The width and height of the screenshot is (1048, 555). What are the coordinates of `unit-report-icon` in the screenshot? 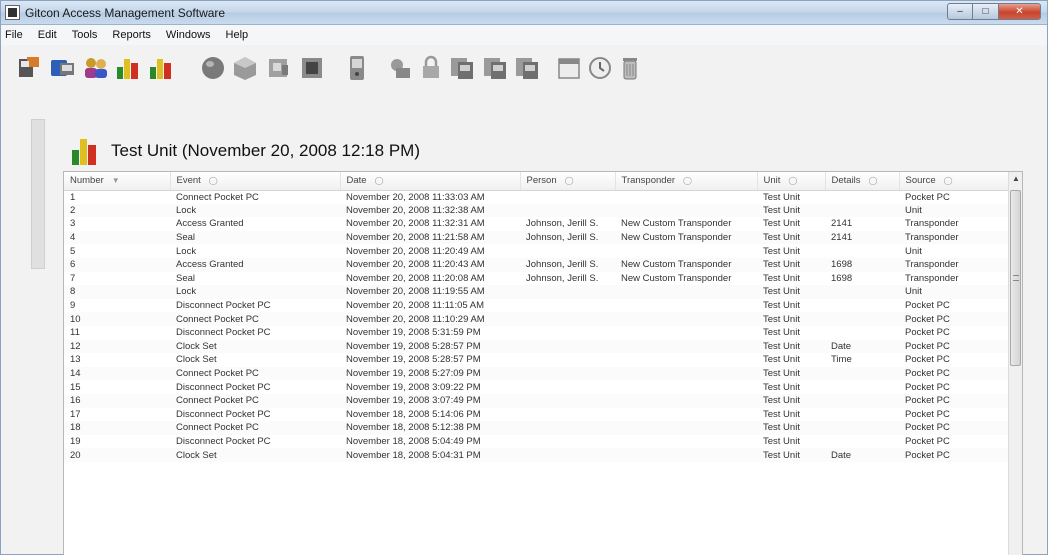 It's located at (128, 68).